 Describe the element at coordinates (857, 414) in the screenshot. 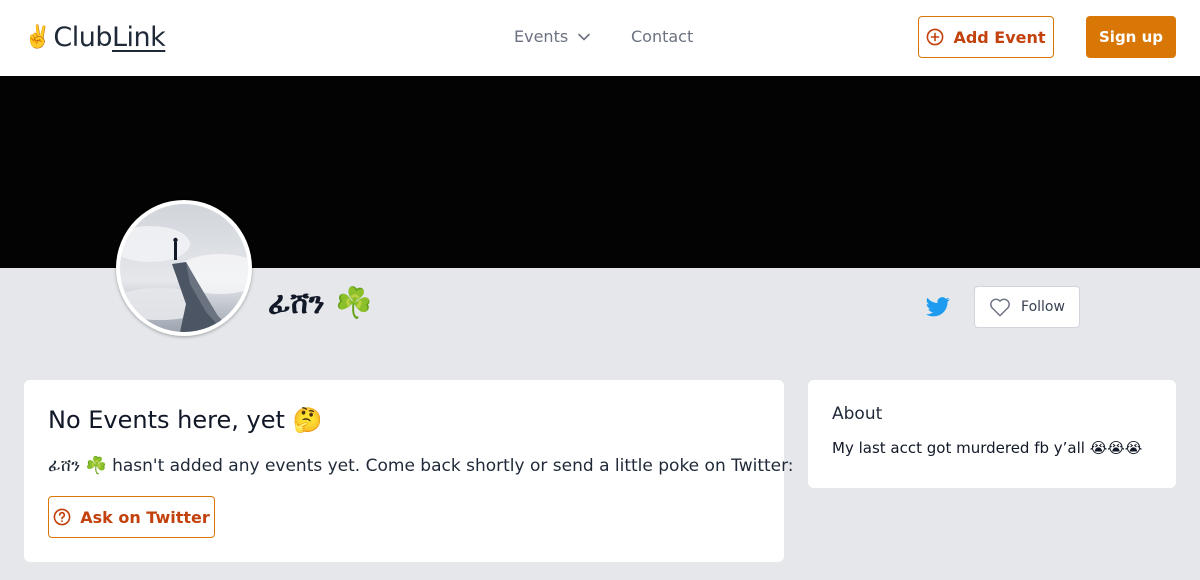

I see `about-heading: About` at that location.